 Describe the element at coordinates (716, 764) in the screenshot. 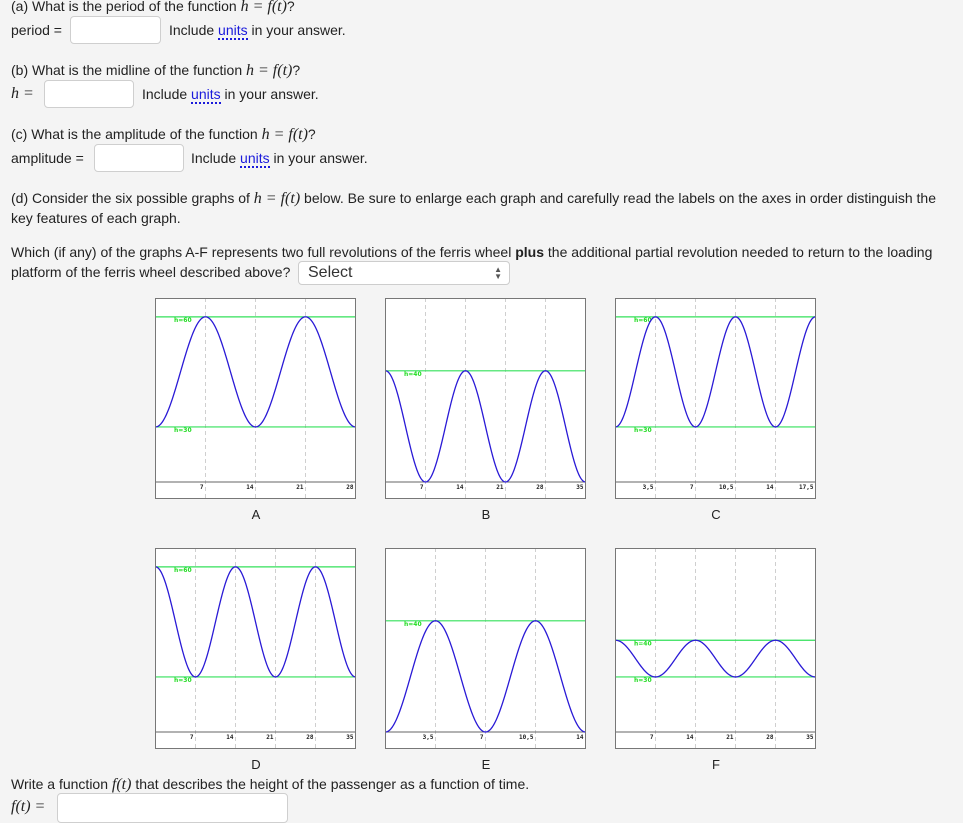

I see `graph-f-label: F` at that location.